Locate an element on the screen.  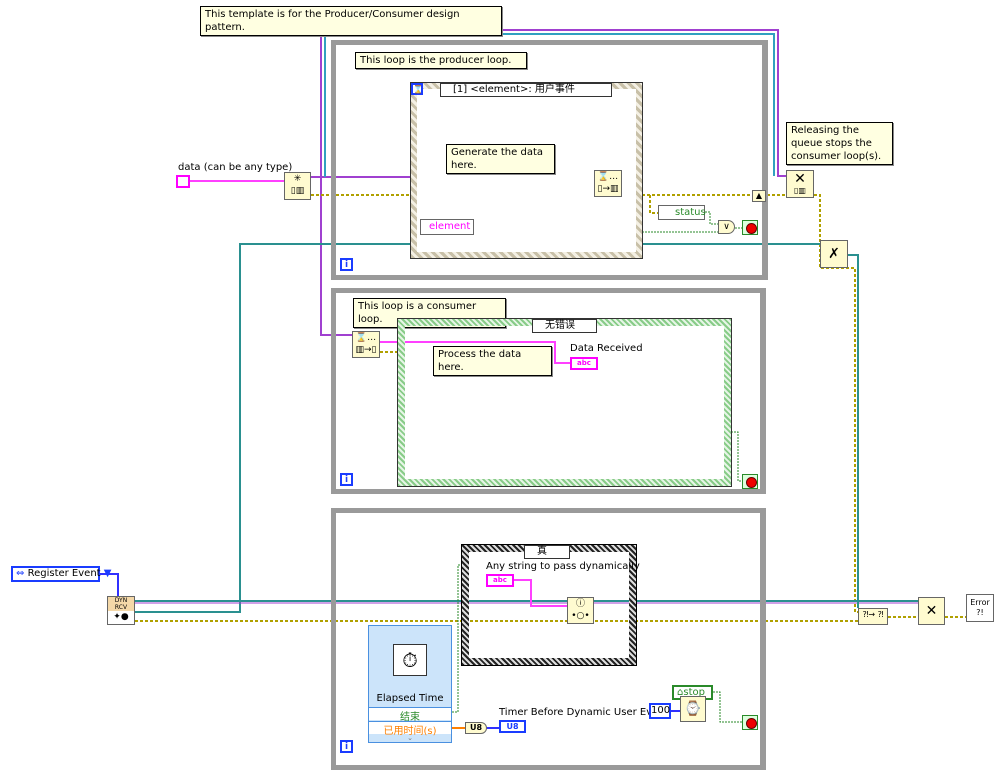
generate-user-event-node: ⓘ •○• is located at coordinates (580, 610).